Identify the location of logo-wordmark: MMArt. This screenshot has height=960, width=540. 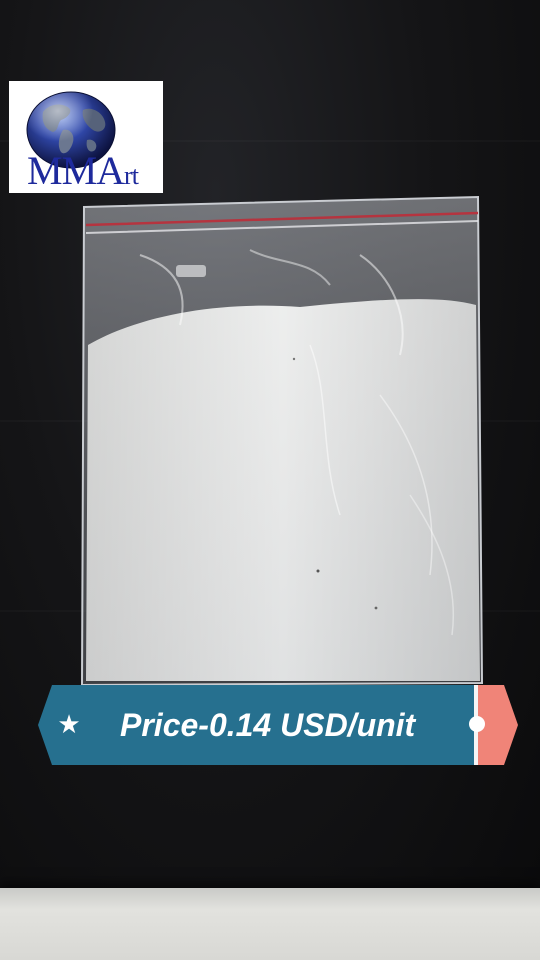
(83, 170).